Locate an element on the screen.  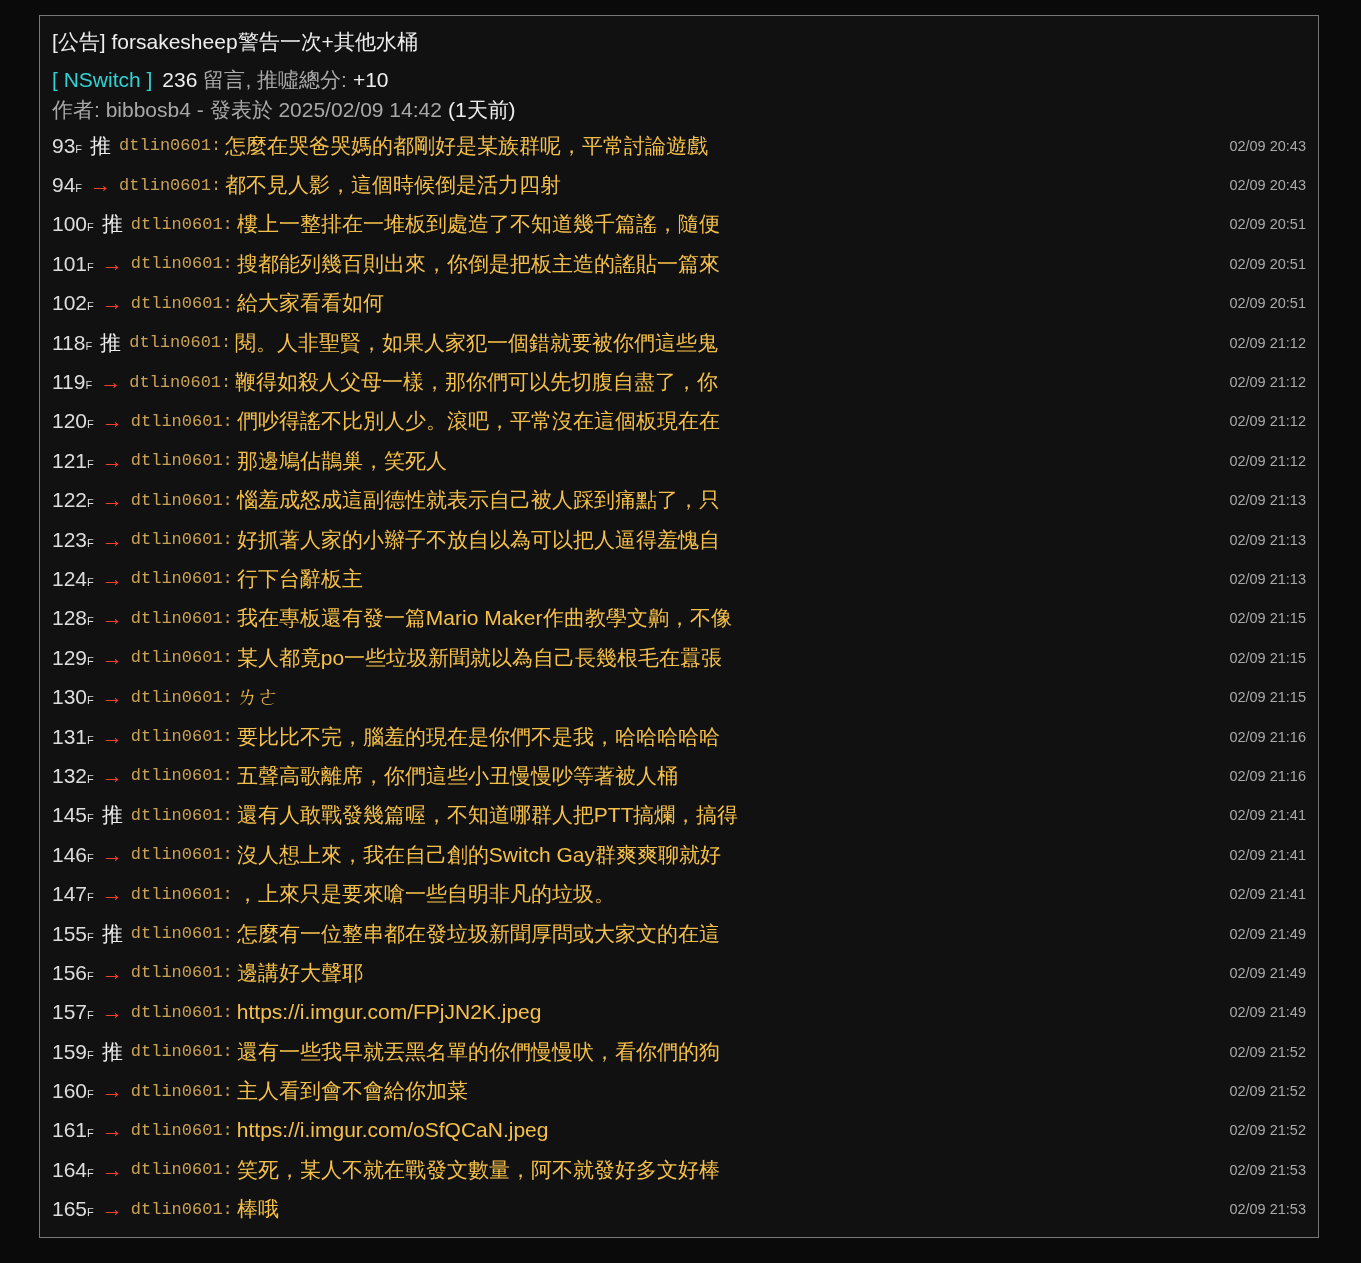
comment-text: 都不見人影，這個時候倒是活力四射 is located at coordinates (394, 185).